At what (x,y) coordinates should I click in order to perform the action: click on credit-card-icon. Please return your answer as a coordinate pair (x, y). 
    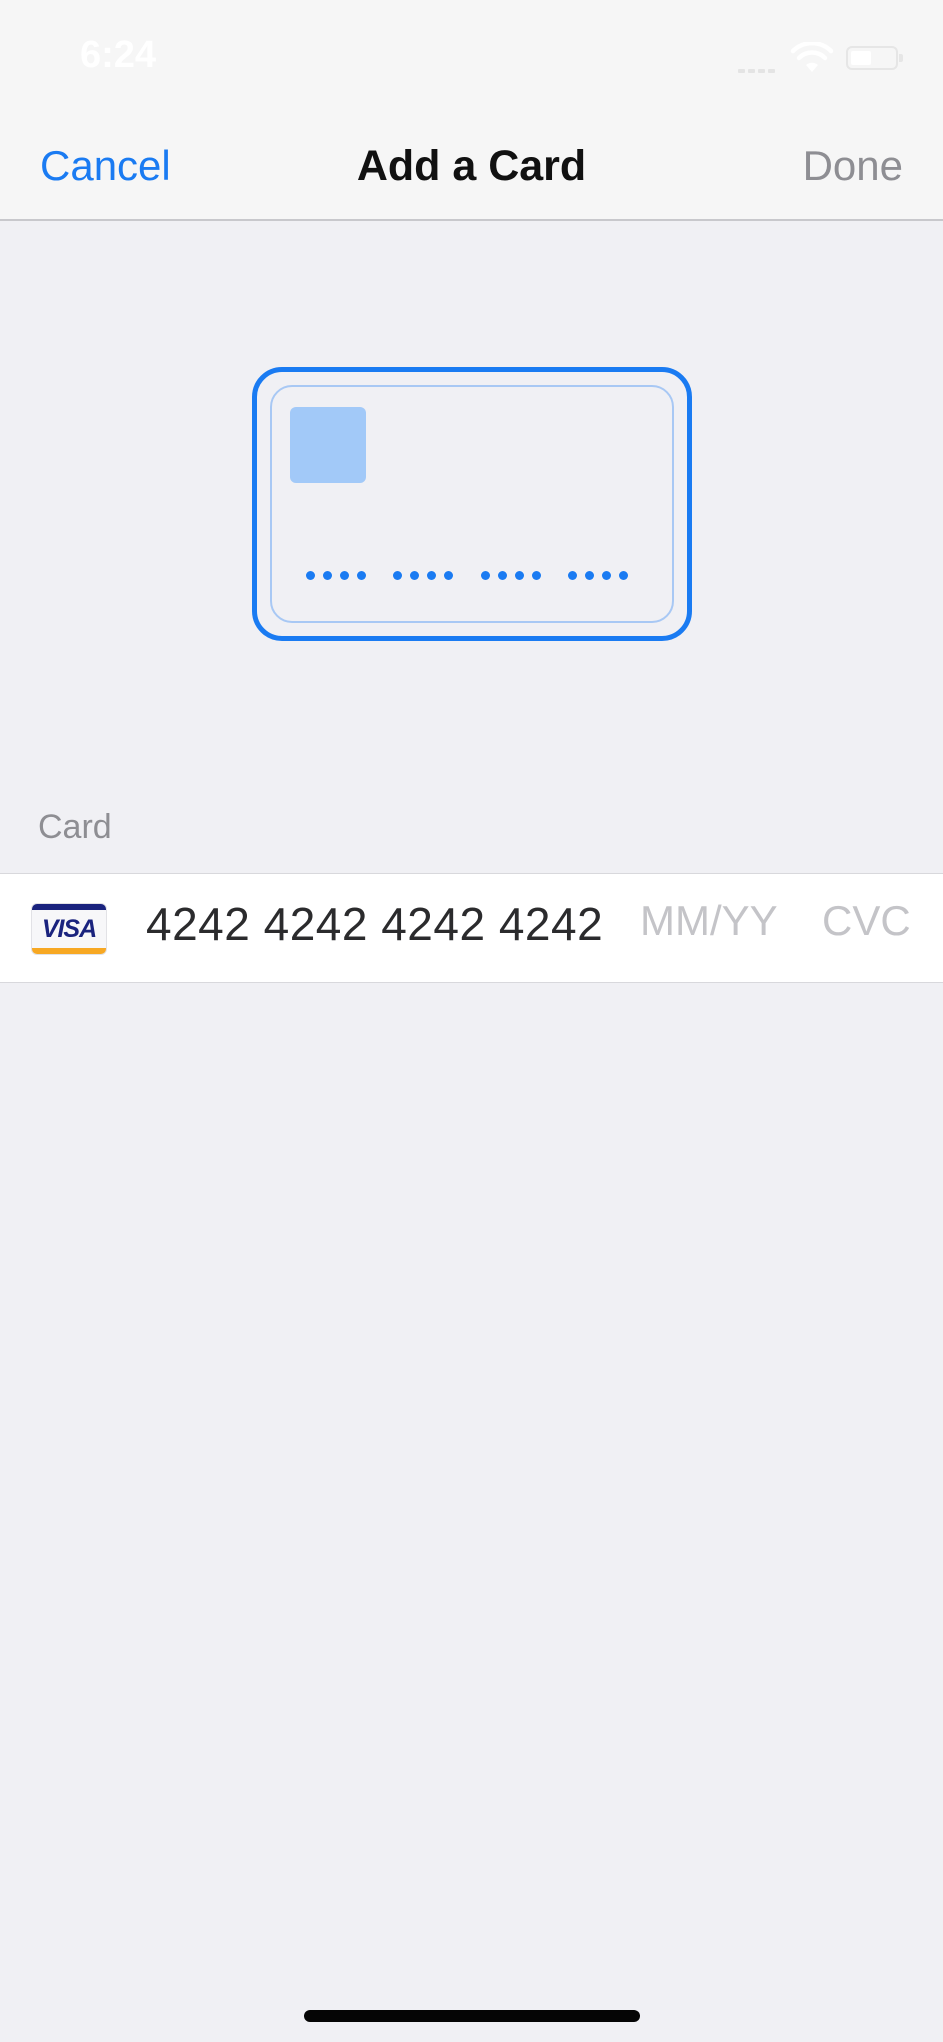
    Looking at the image, I should click on (472, 504).